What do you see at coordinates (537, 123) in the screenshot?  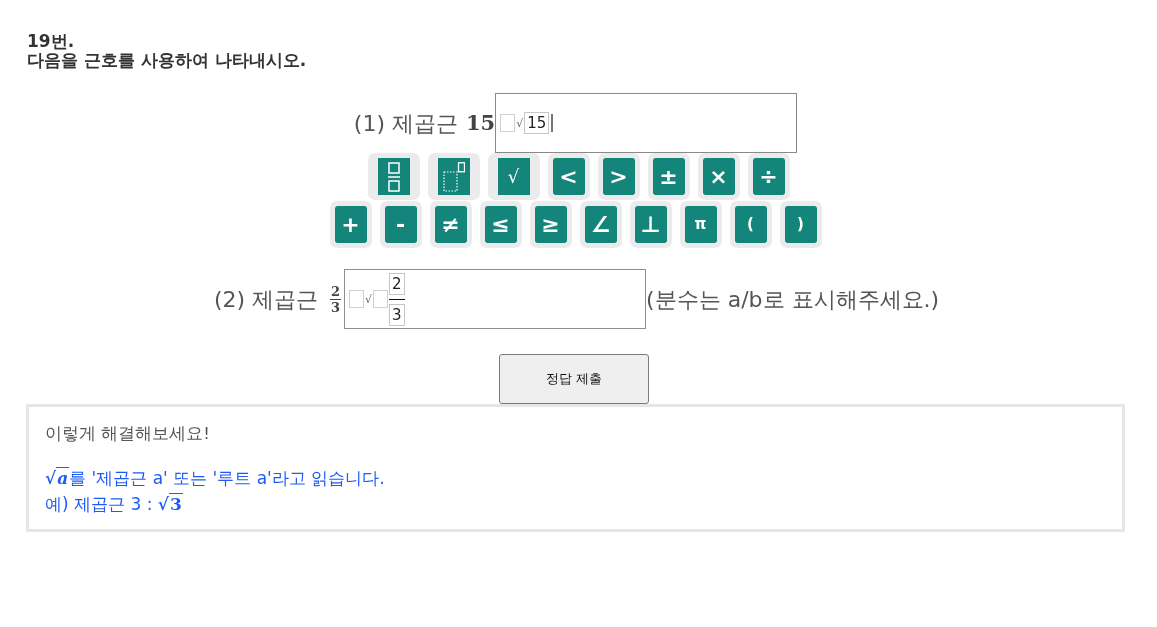 I see `radicand-field: 15` at bounding box center [537, 123].